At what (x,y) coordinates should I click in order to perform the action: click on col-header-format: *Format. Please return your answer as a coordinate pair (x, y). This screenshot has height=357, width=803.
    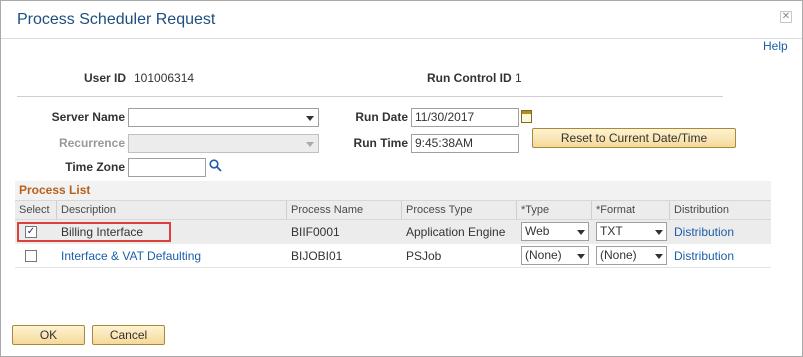
    Looking at the image, I should click on (616, 210).